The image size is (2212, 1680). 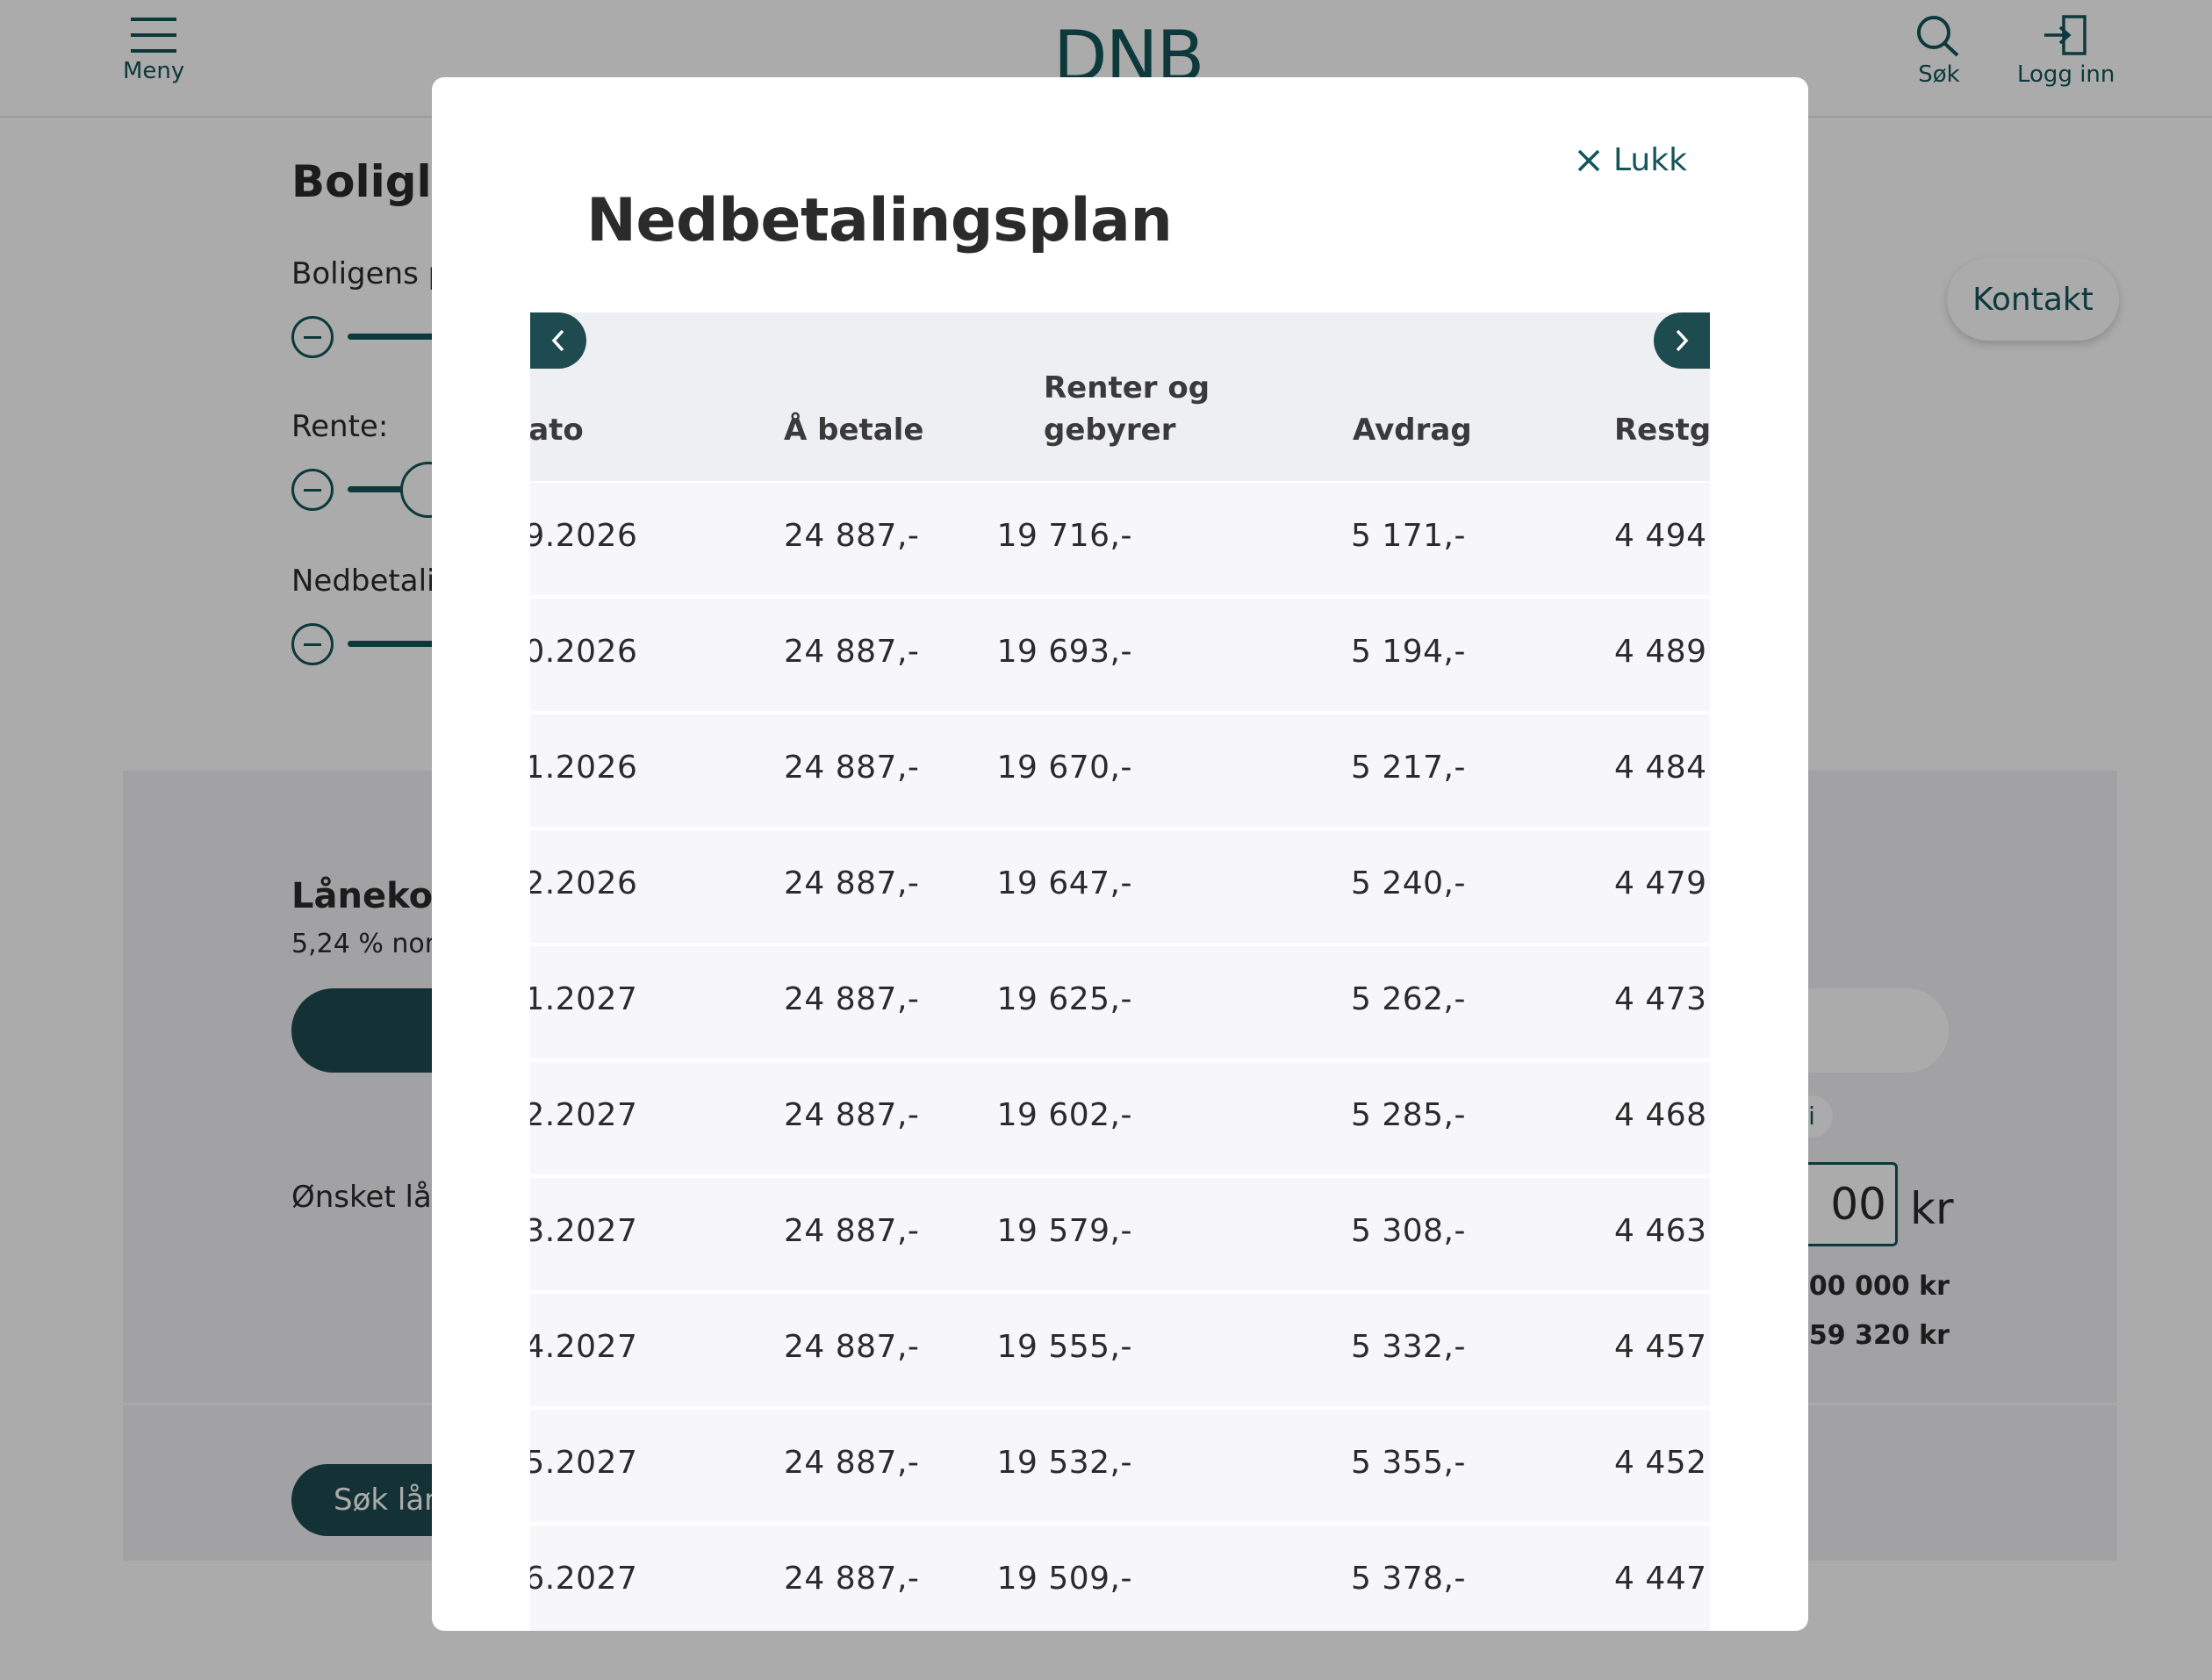 I want to click on table-row: 09.202624 887,-19 716,-5 171,-4 494 8, so click(x=1120, y=539).